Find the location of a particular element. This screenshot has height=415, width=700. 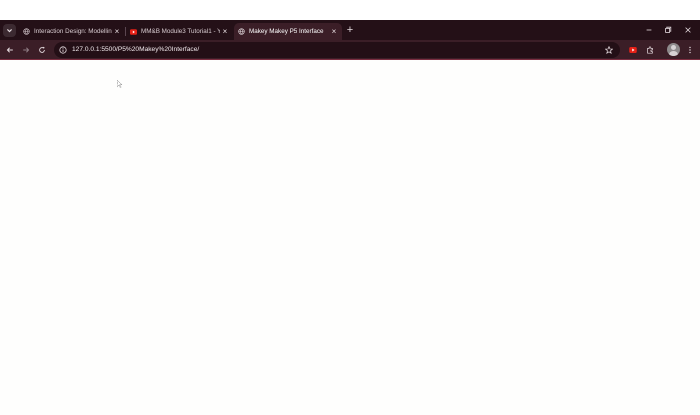

tab-label: MM&B Module3 Tutorial1 - Yo is located at coordinates (180, 31).